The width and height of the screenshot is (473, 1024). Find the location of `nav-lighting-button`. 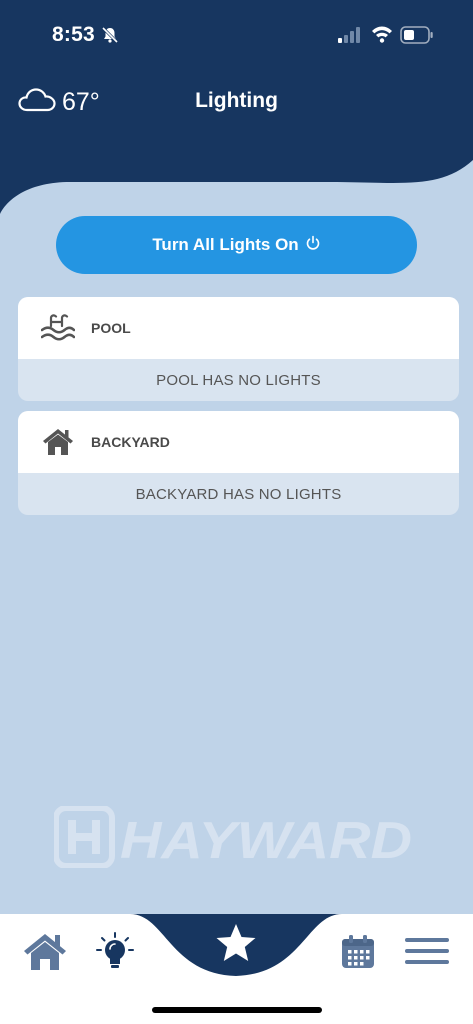

nav-lighting-button is located at coordinates (115, 954).